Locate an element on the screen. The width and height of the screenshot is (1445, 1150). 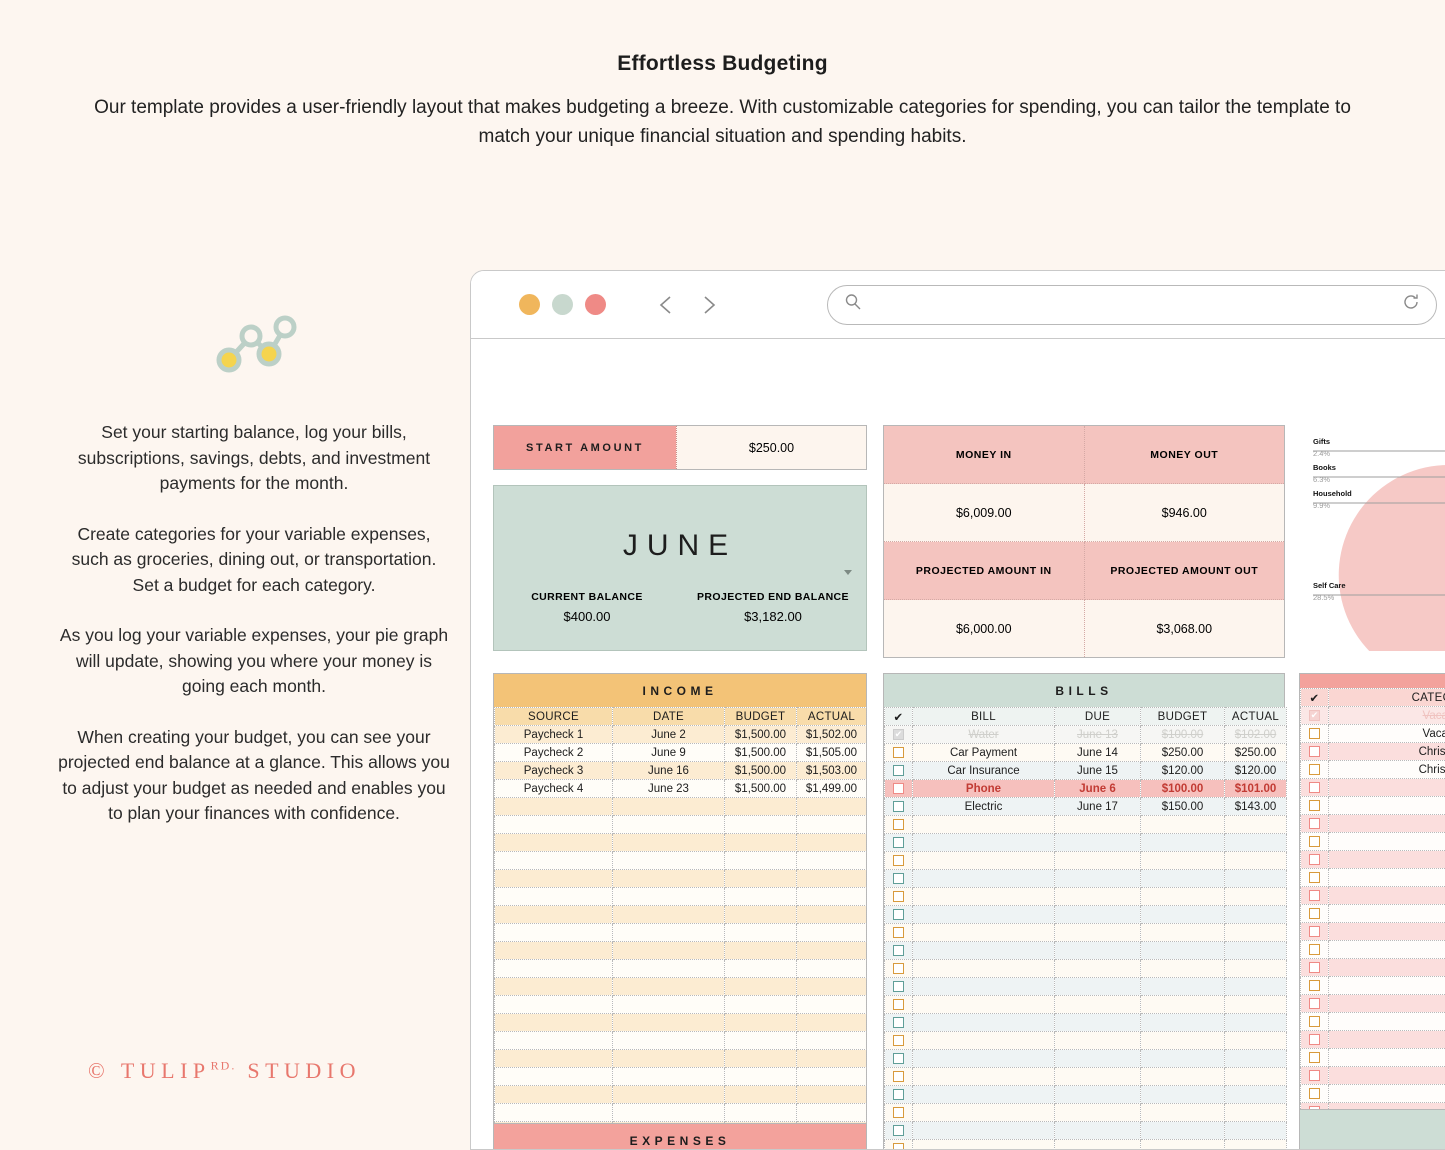
bills-cell-actual: $101.00 is located at coordinates (1256, 789).